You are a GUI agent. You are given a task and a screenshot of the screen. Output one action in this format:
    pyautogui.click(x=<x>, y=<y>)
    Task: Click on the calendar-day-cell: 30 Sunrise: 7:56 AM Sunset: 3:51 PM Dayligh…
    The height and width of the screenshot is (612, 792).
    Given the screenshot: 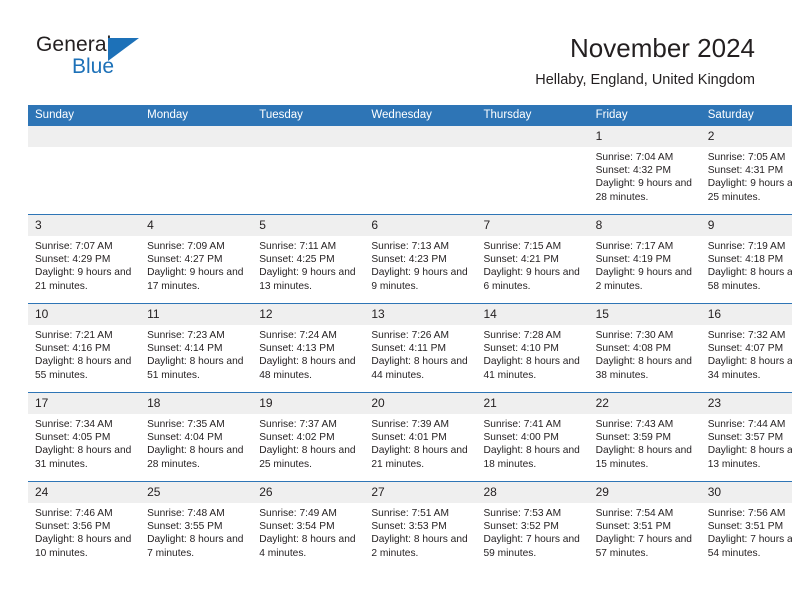 What is the action you would take?
    pyautogui.click(x=746, y=525)
    